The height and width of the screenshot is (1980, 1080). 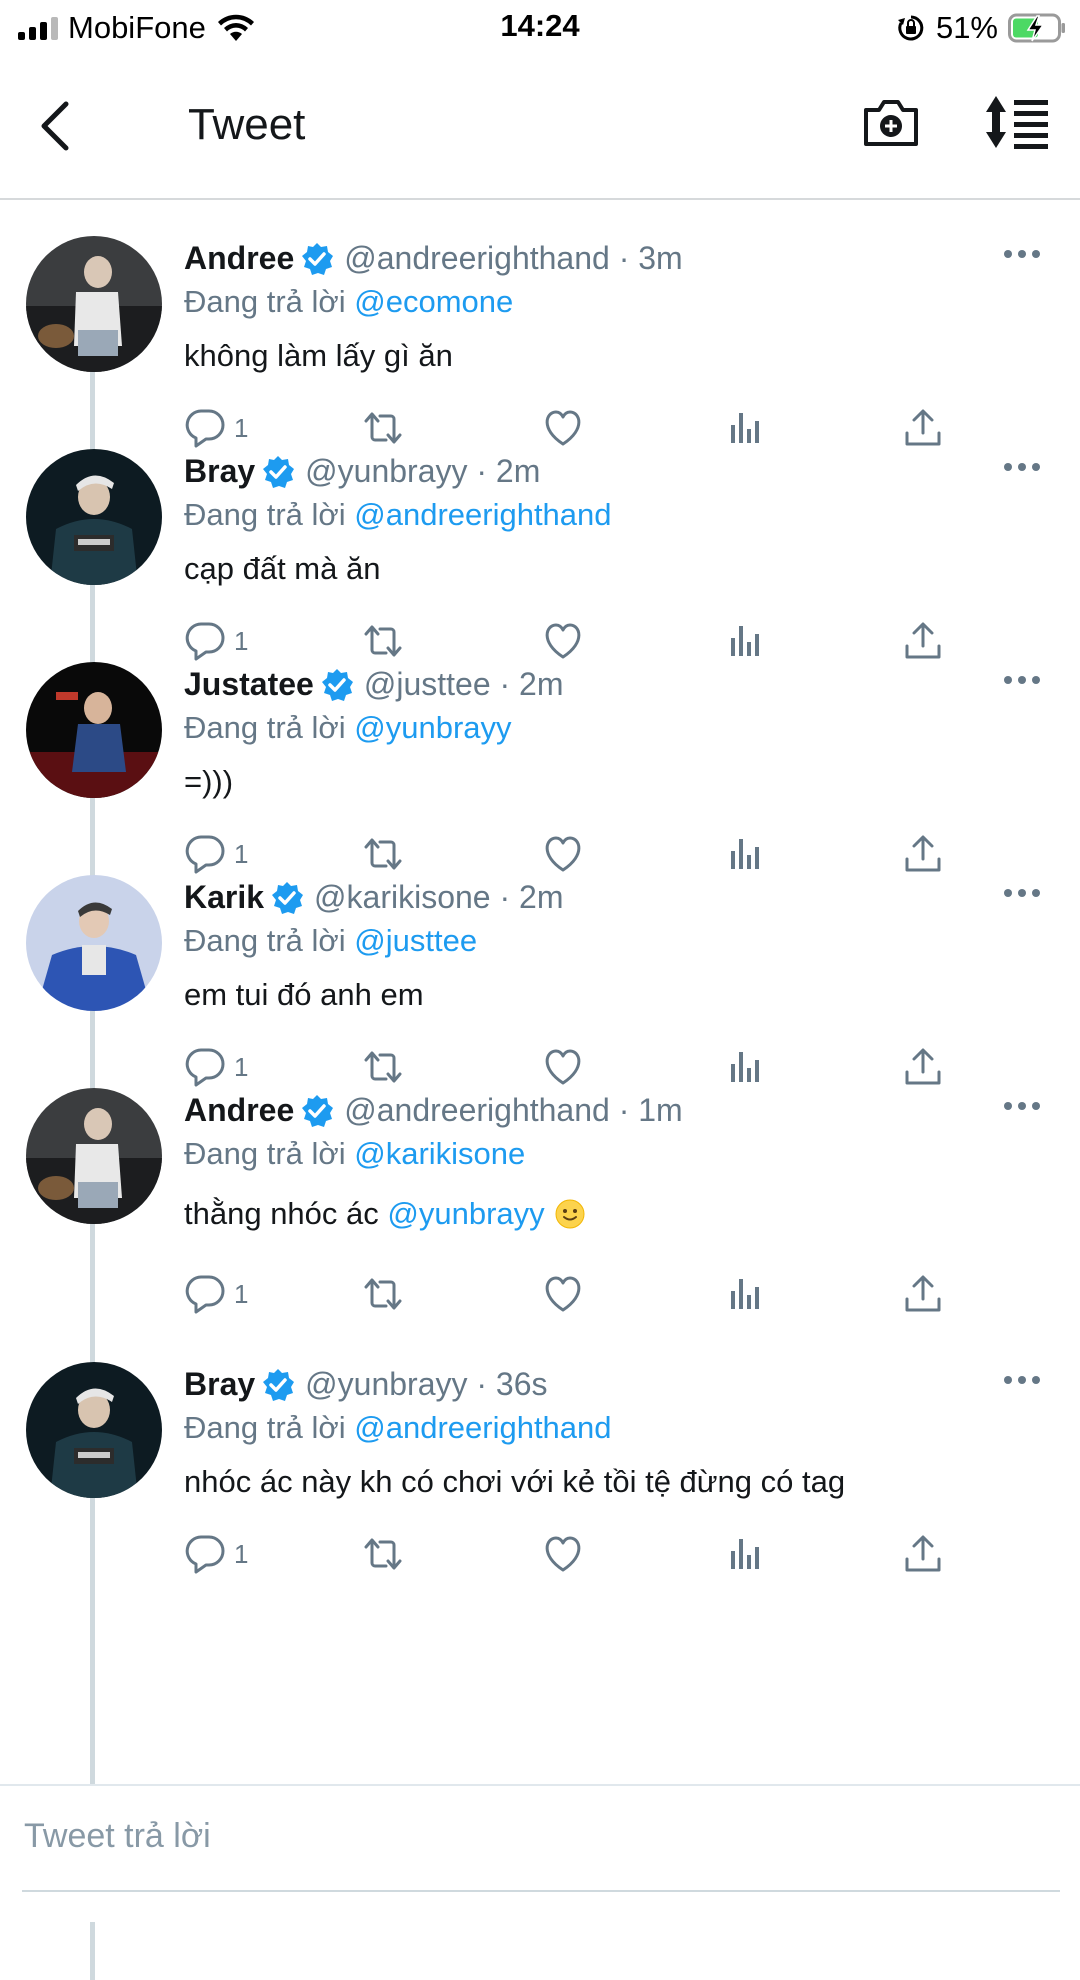 I want to click on tweet-header: Bray @yunbrayy · 36s, so click(x=366, y=1384).